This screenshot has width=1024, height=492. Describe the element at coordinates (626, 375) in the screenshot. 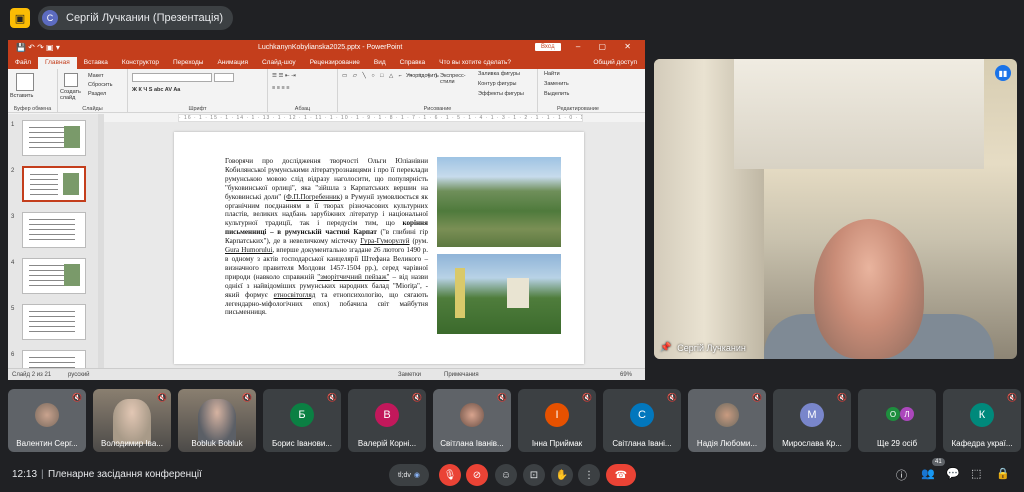

I see `zoom-level: 69%` at that location.